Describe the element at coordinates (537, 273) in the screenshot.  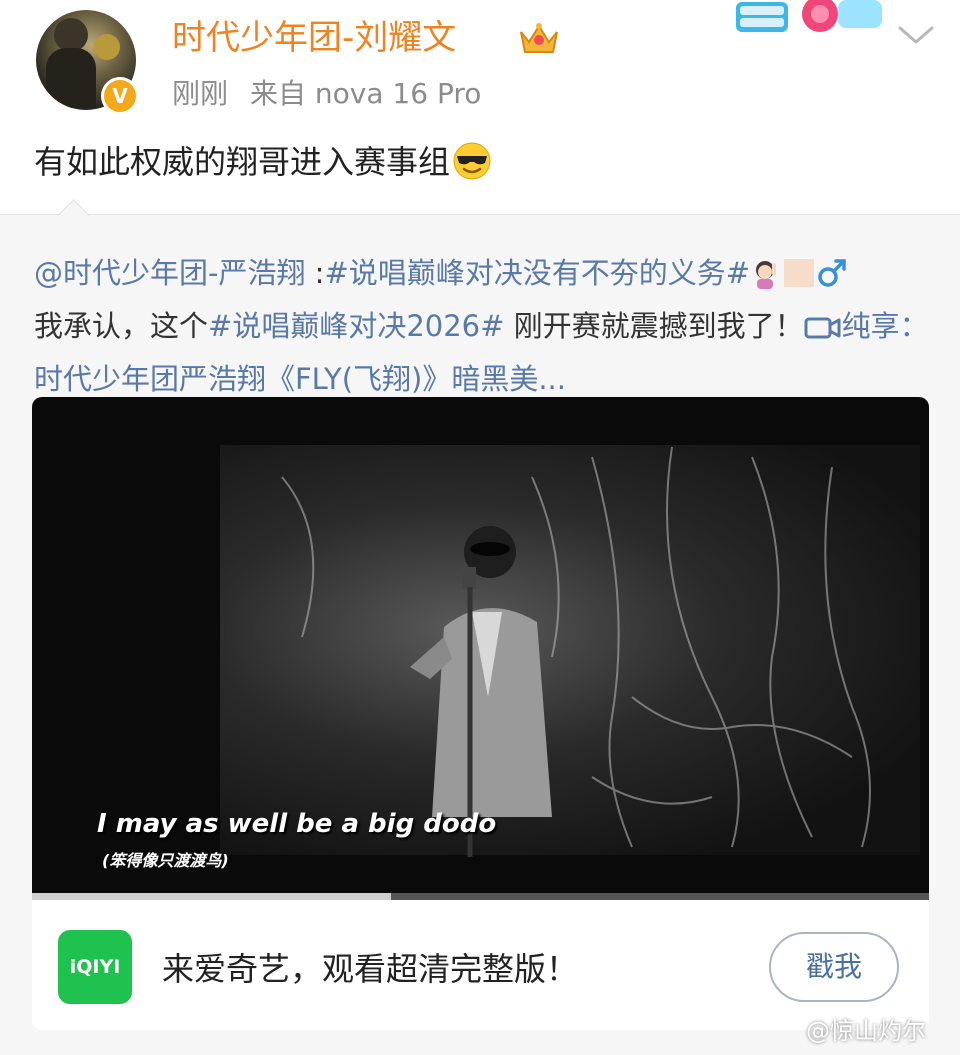
I see `hashtag-link-1: #说唱巅峰对决没有不夯的义务#` at that location.